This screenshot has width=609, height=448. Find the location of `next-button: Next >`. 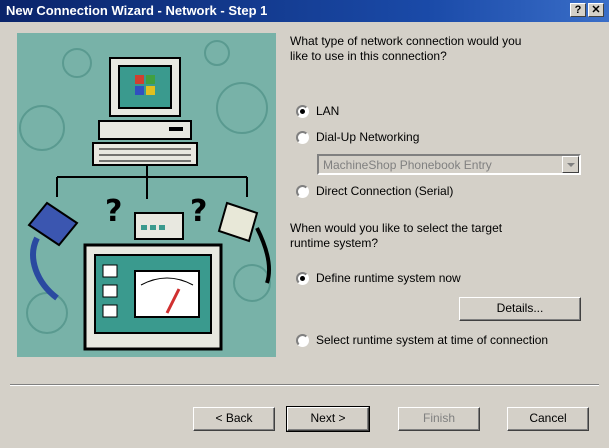

next-button: Next > is located at coordinates (328, 419).